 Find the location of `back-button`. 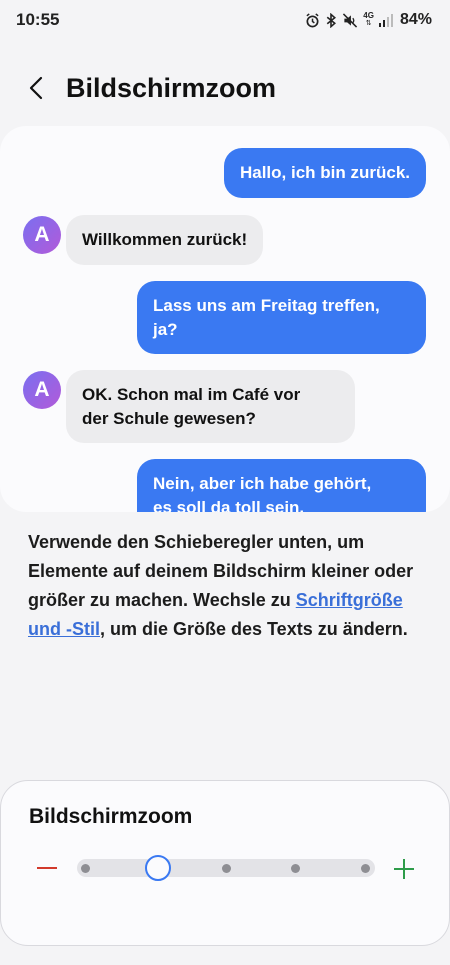

back-button is located at coordinates (36, 88).